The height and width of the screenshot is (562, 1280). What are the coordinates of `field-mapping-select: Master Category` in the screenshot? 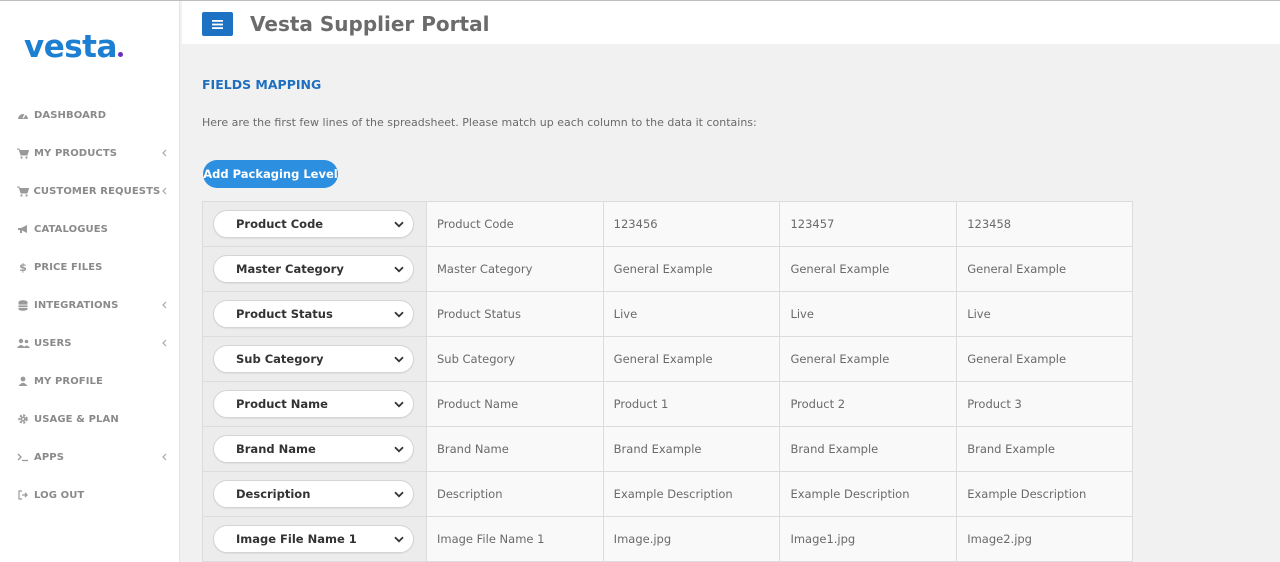 It's located at (313, 269).